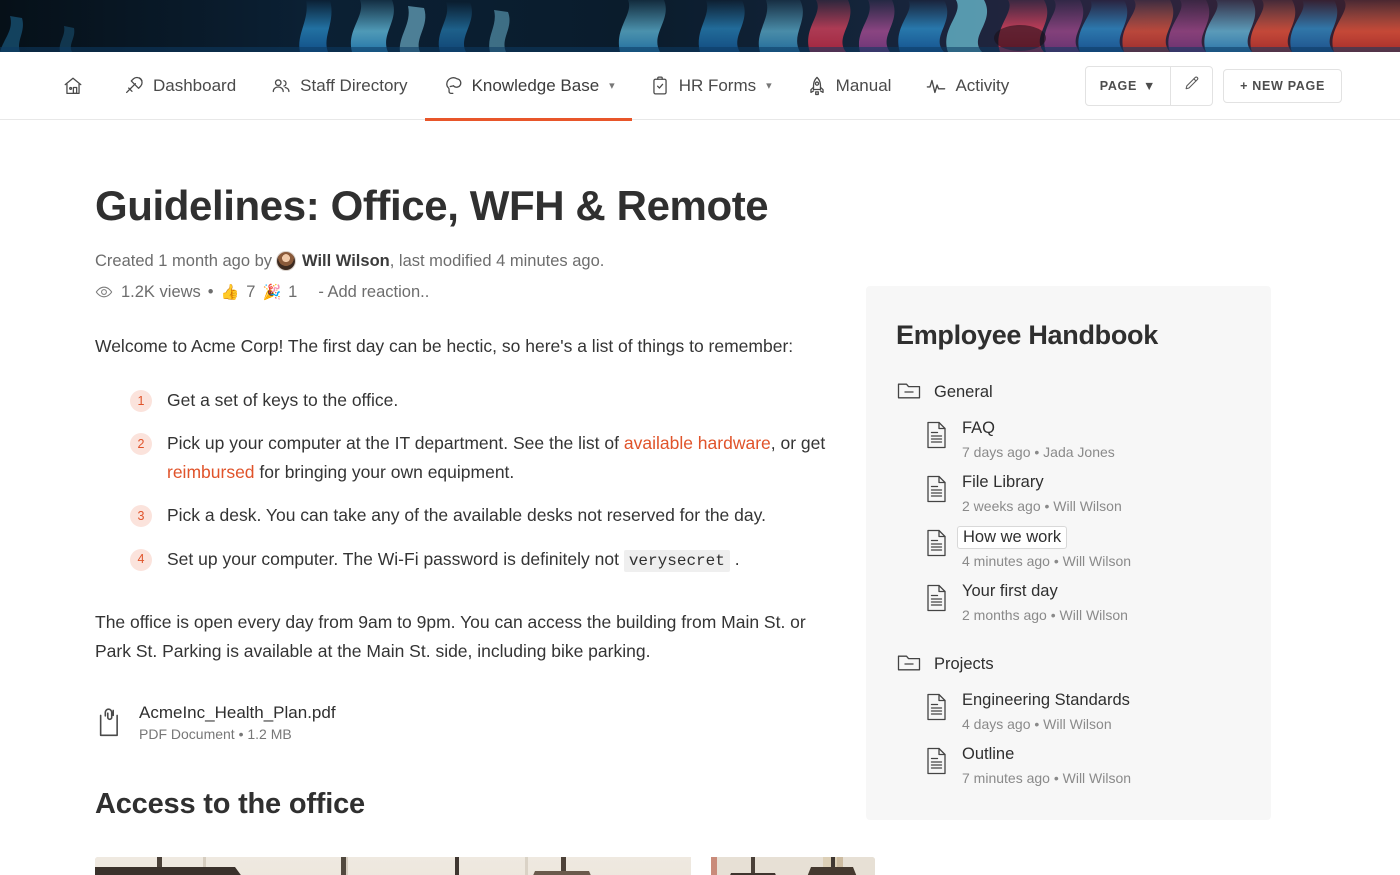 The image size is (1400, 875). What do you see at coordinates (141, 516) in the screenshot?
I see `step-number: 3` at bounding box center [141, 516].